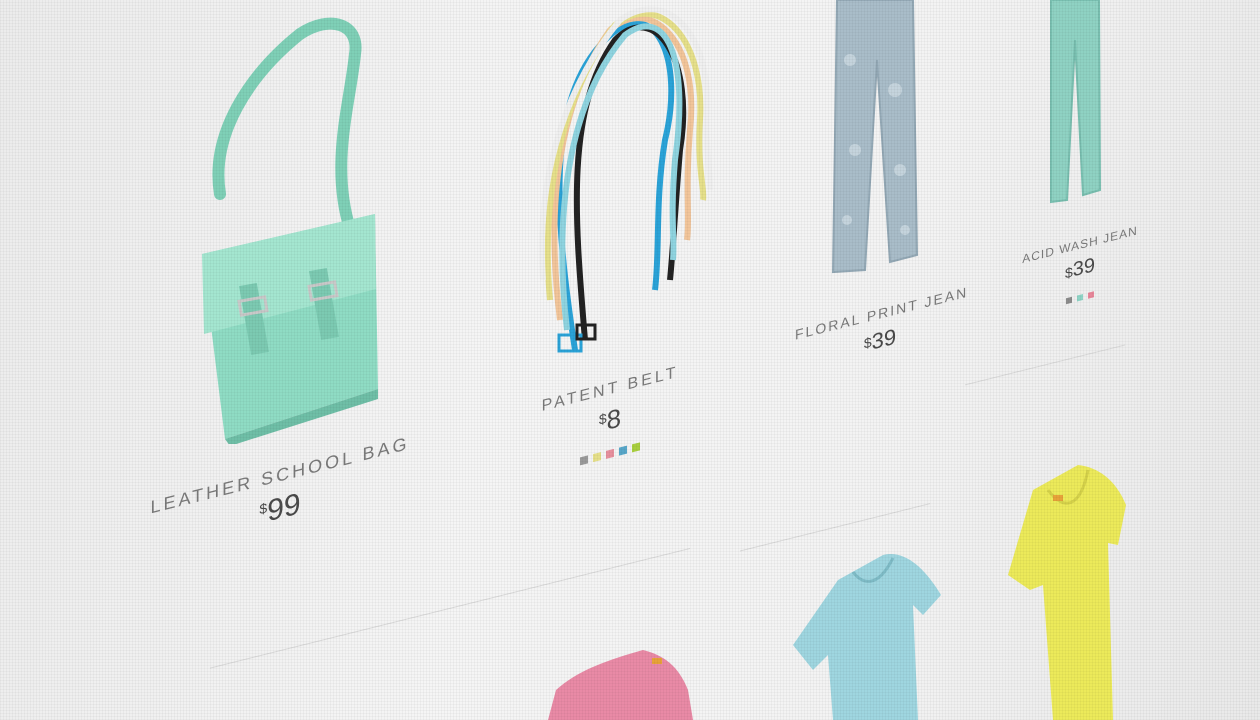 The height and width of the screenshot is (720, 1260). I want to click on price-value: 99, so click(284, 508).